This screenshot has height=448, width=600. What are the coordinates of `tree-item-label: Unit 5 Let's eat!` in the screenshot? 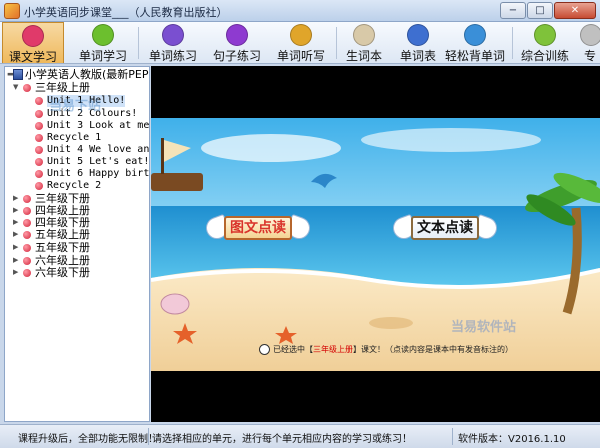 It's located at (98, 161).